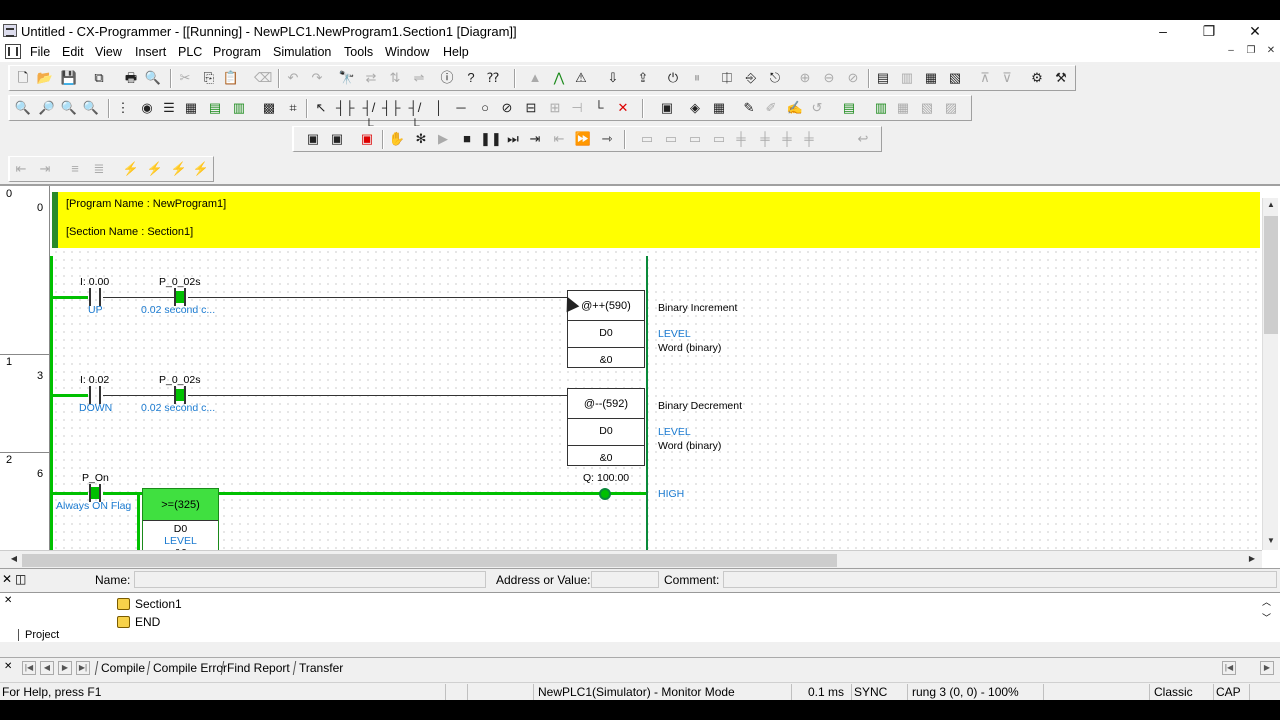 The height and width of the screenshot is (720, 1280). I want to click on instruction-list-icon: ▦, so click(719, 108).